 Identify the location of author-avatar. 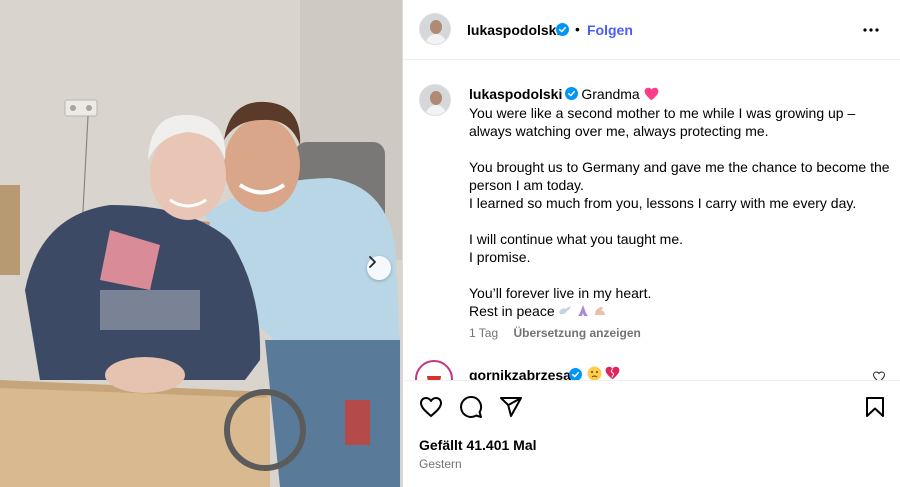
(435, 29).